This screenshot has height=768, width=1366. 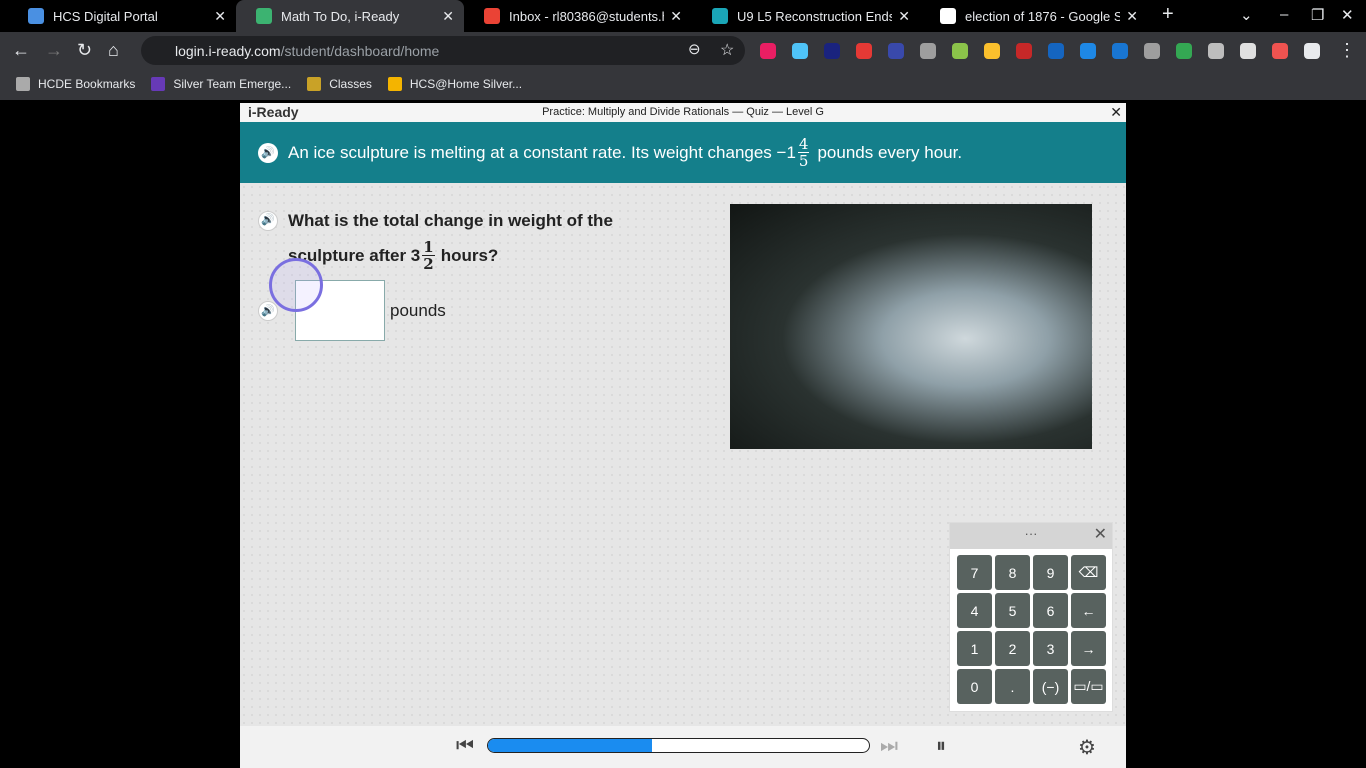 What do you see at coordinates (1031, 617) in the screenshot?
I see `math-keypad: ··· ✕ 7 8 9 ⌫ 4 5 6 ← 1 2 3 → 0. (−) ▭/▭` at bounding box center [1031, 617].